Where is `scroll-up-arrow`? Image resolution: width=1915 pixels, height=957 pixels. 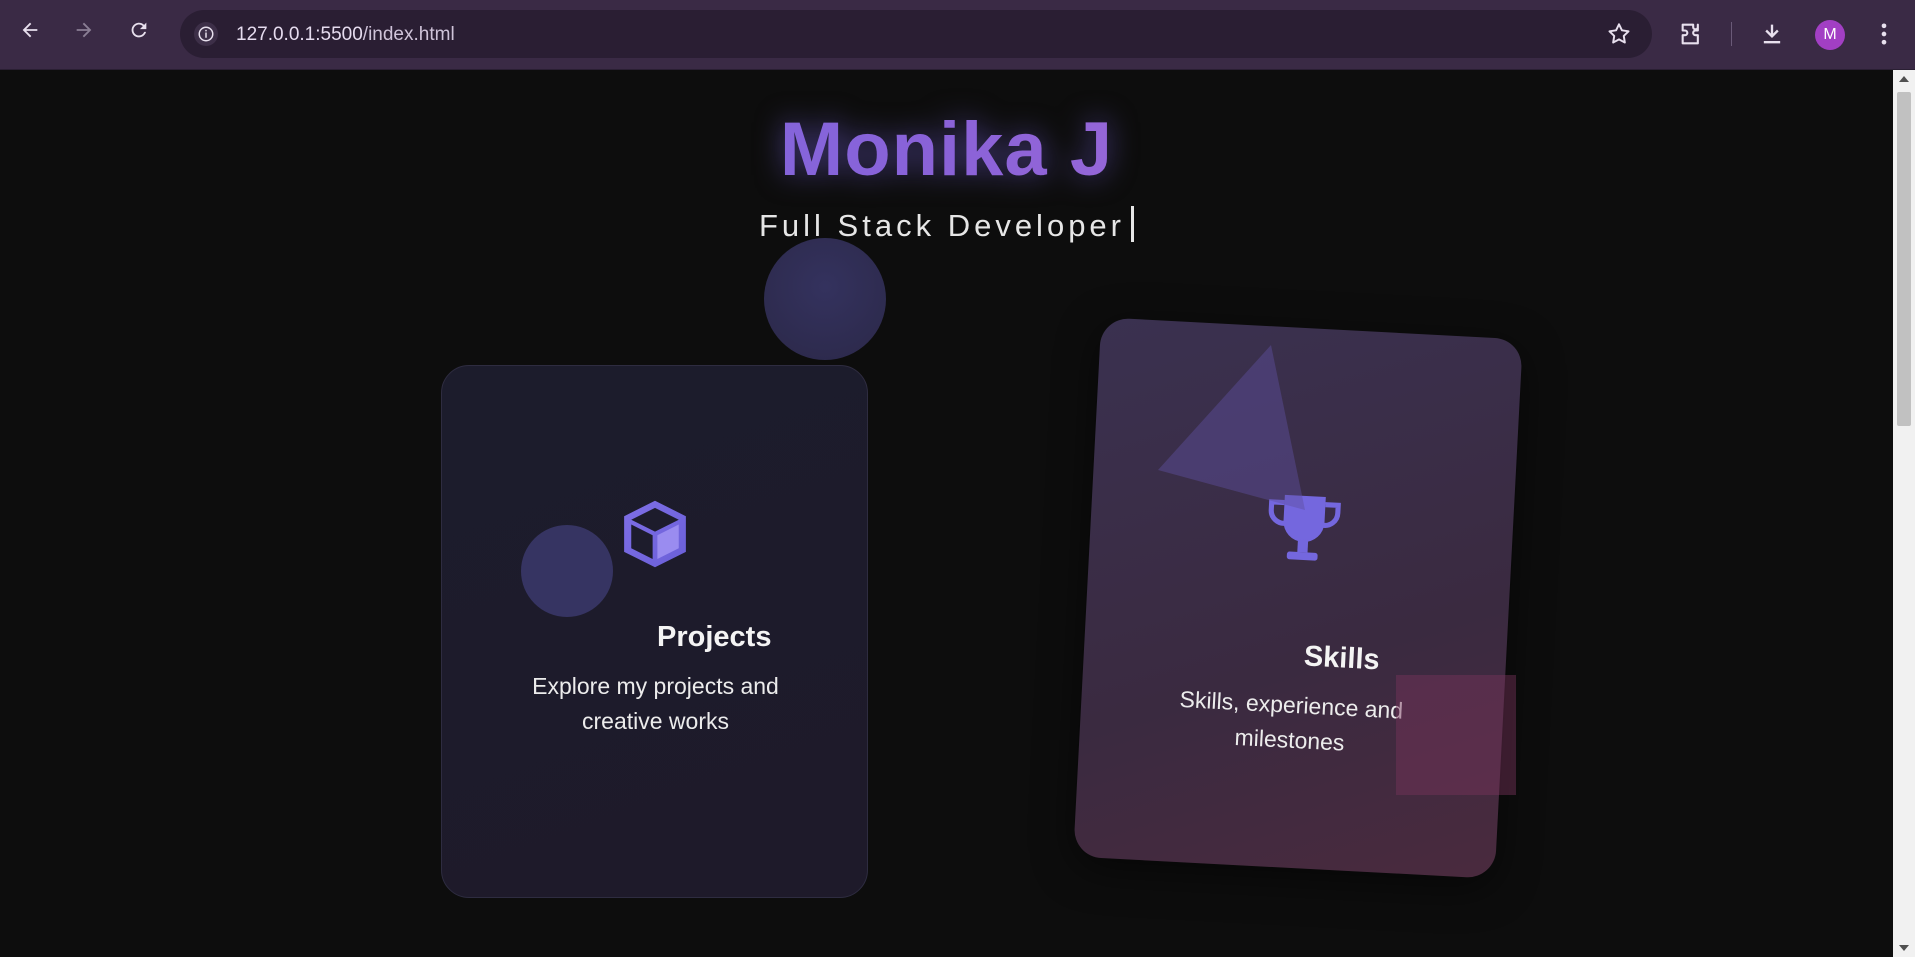 scroll-up-arrow is located at coordinates (1904, 79).